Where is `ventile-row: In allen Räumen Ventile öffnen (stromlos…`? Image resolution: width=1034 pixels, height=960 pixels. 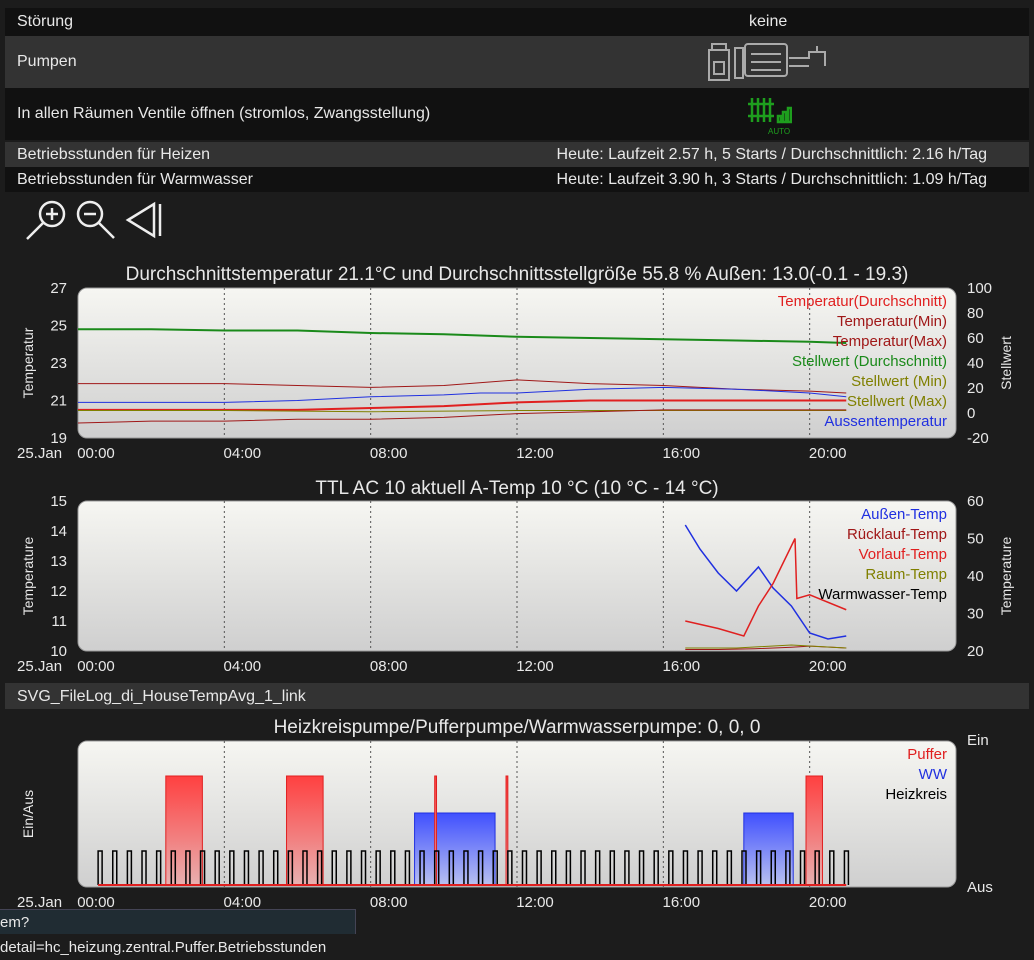
ventile-row: In allen Räumen Ventile öffnen (stromlos… is located at coordinates (517, 114).